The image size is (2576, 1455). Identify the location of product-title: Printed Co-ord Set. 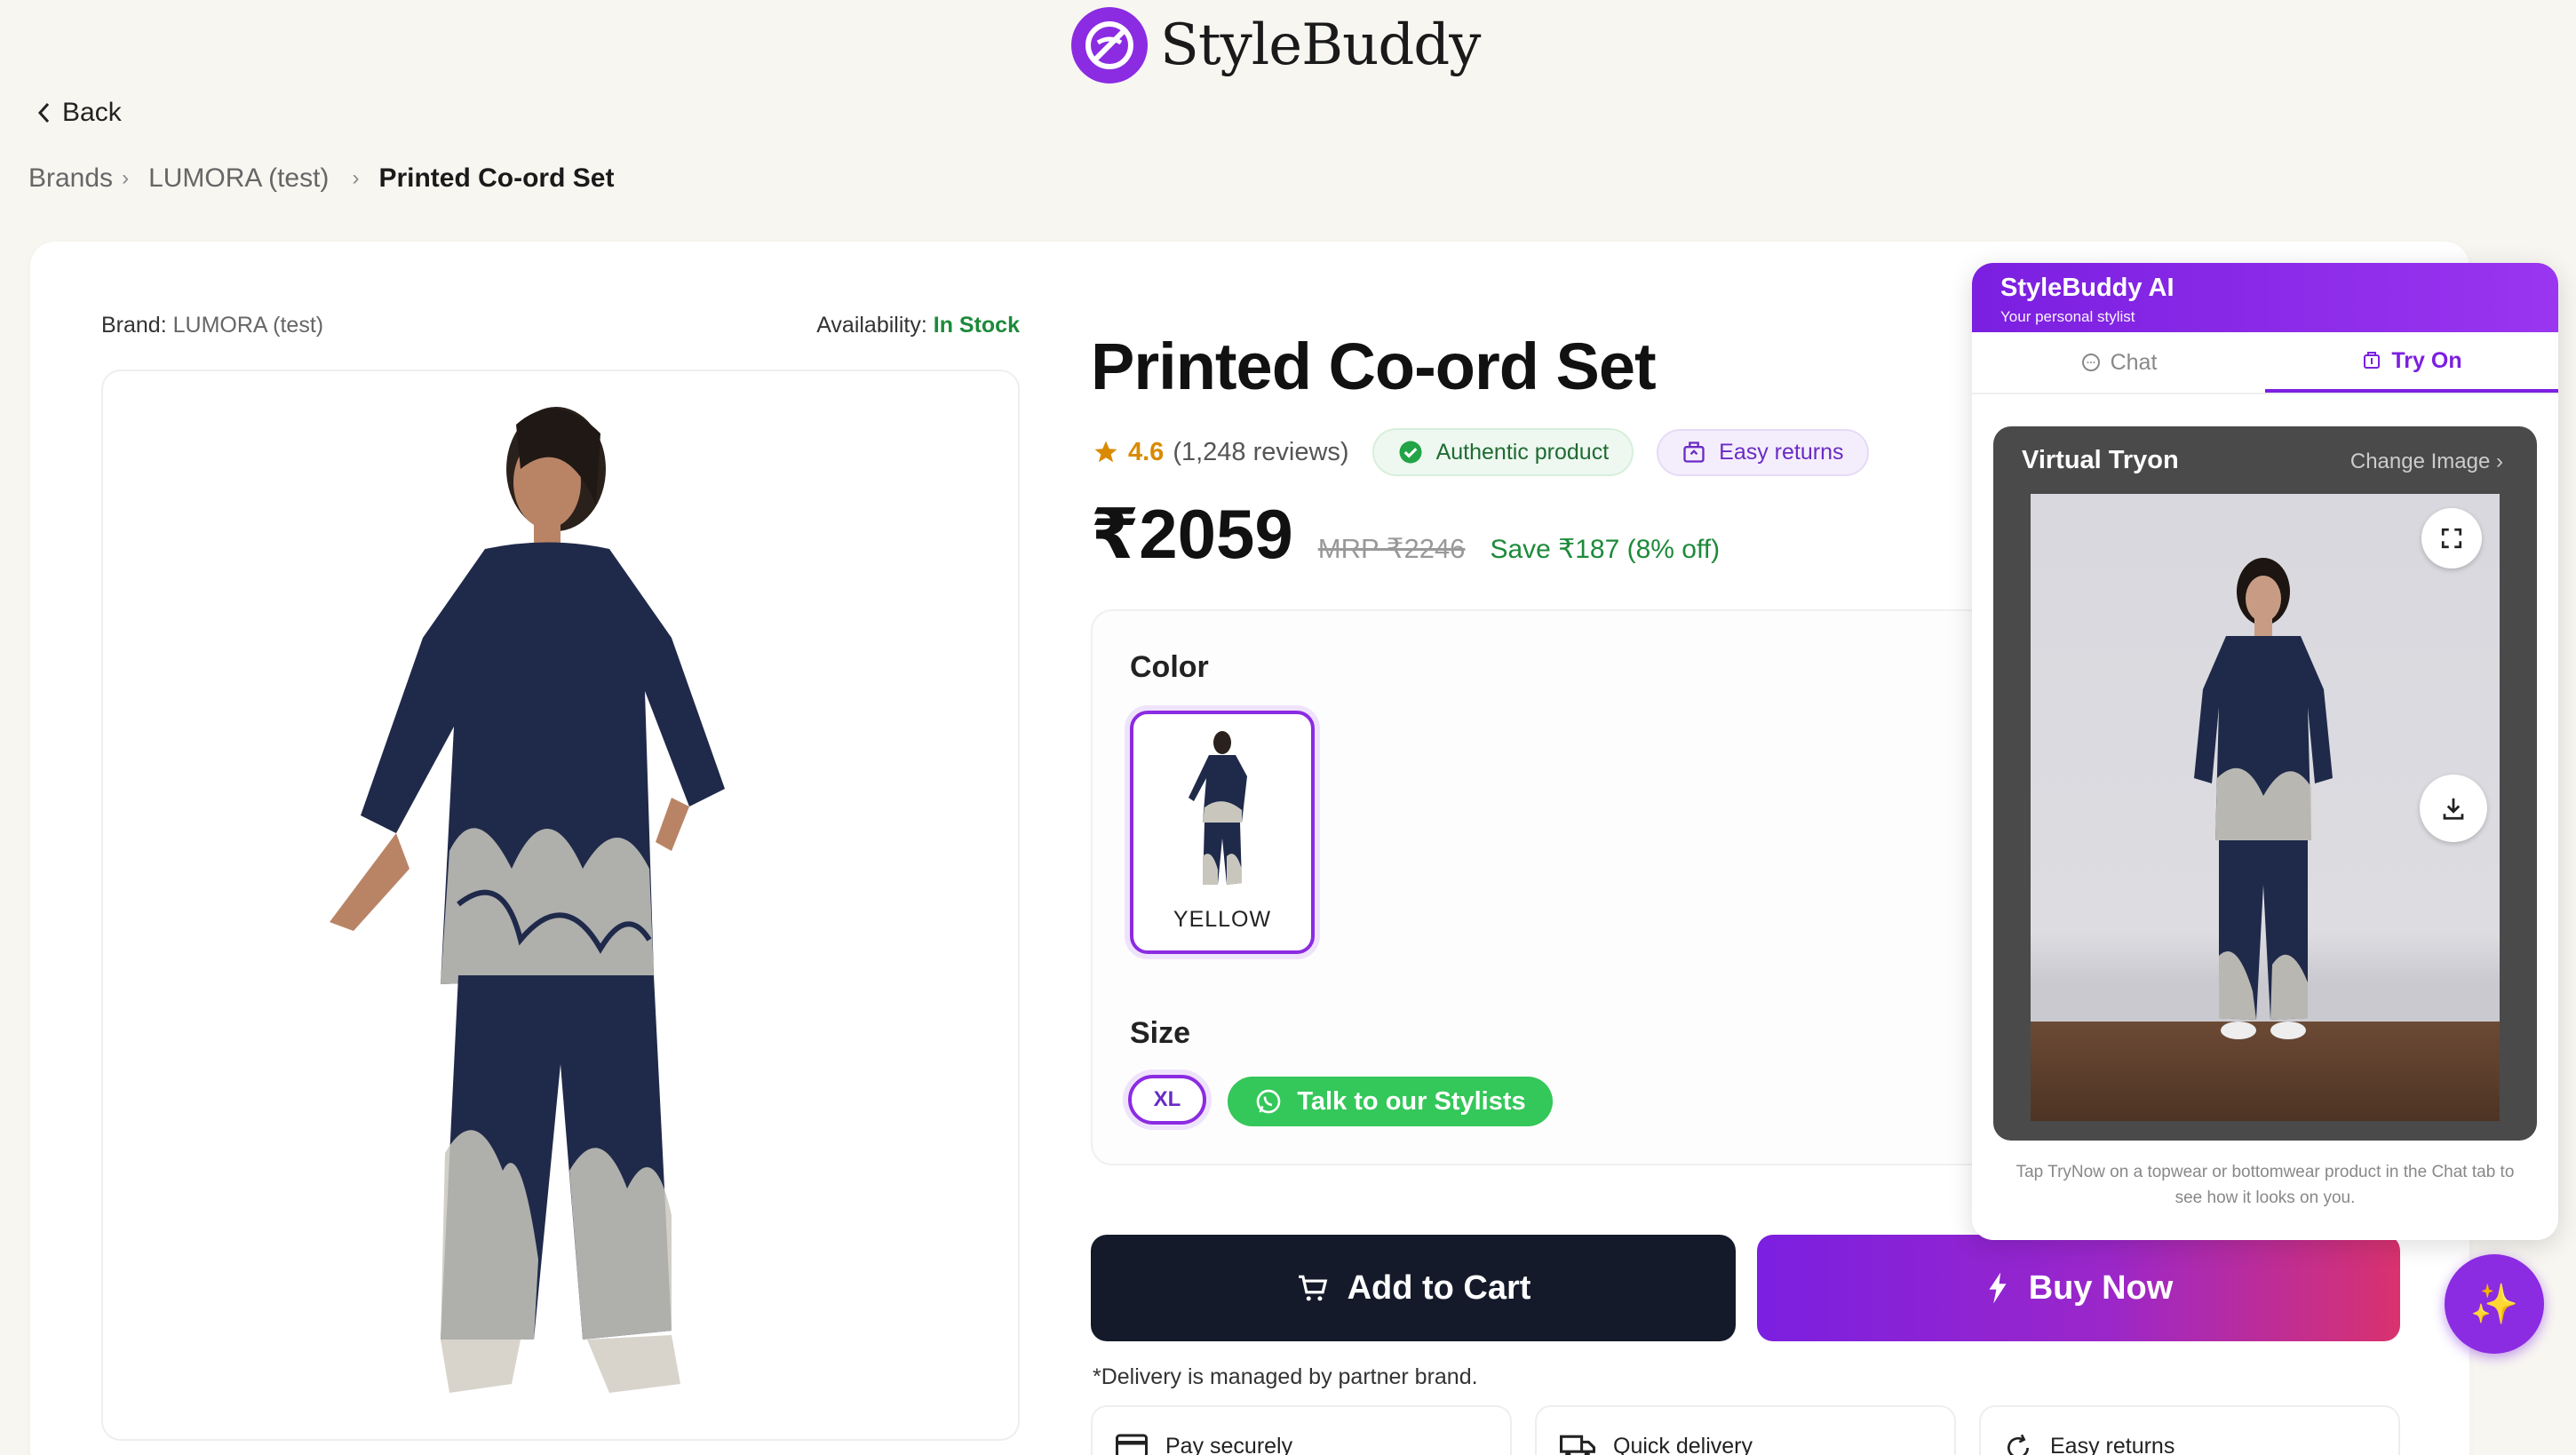
(1374, 366).